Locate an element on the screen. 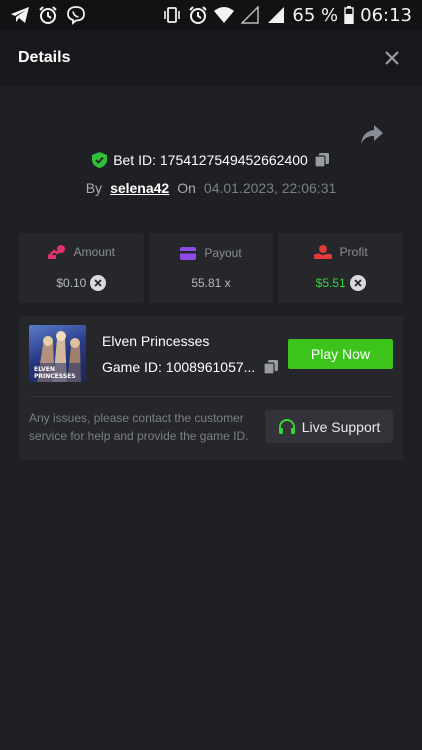 The image size is (422, 750). battery-icon is located at coordinates (349, 15).